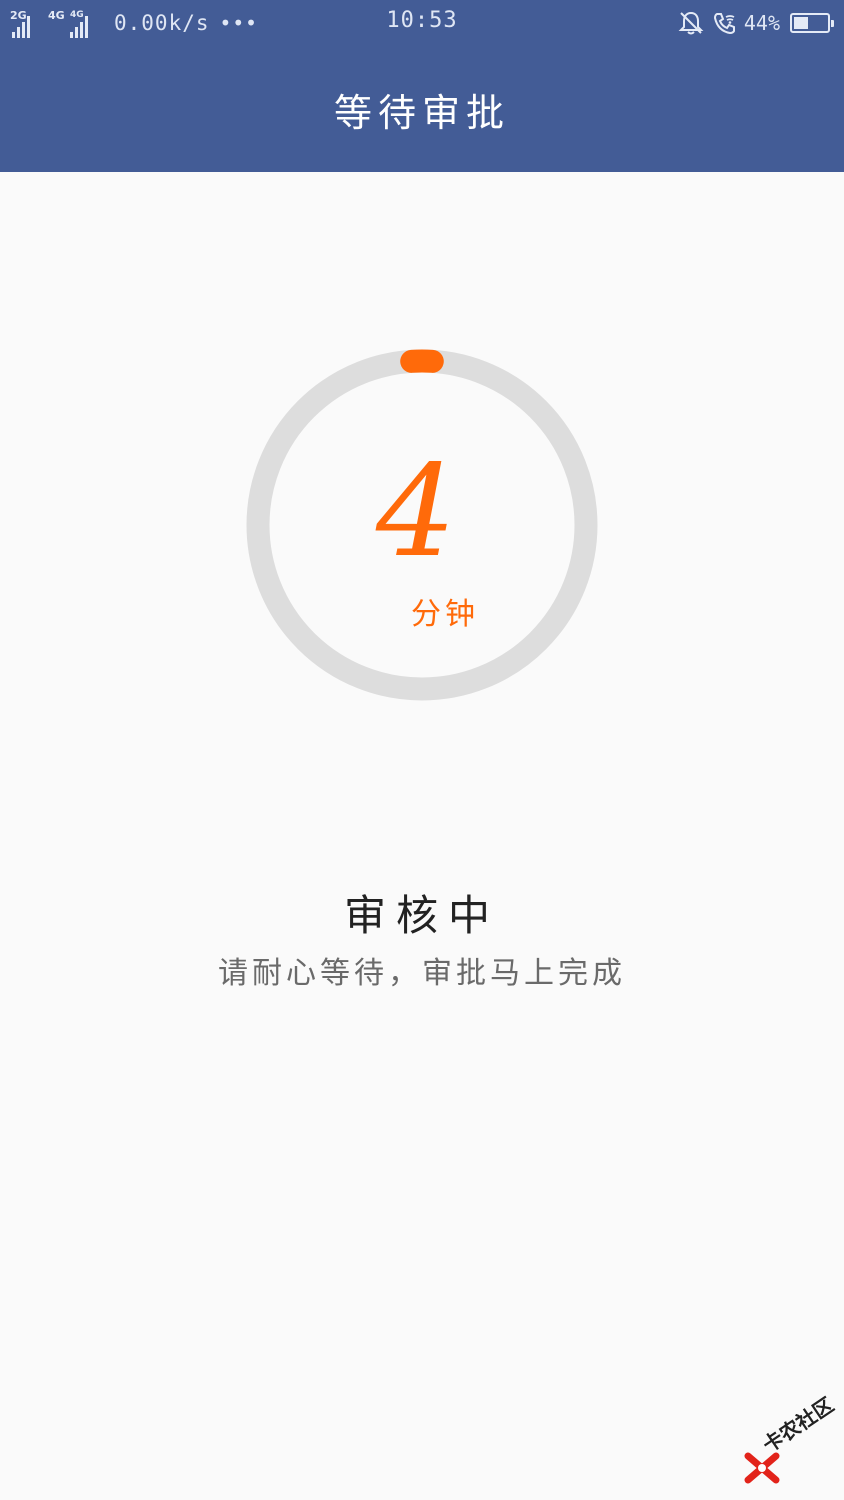 Image resolution: width=844 pixels, height=1500 pixels. Describe the element at coordinates (725, 23) in the screenshot. I see `wifi-call-icon` at that location.